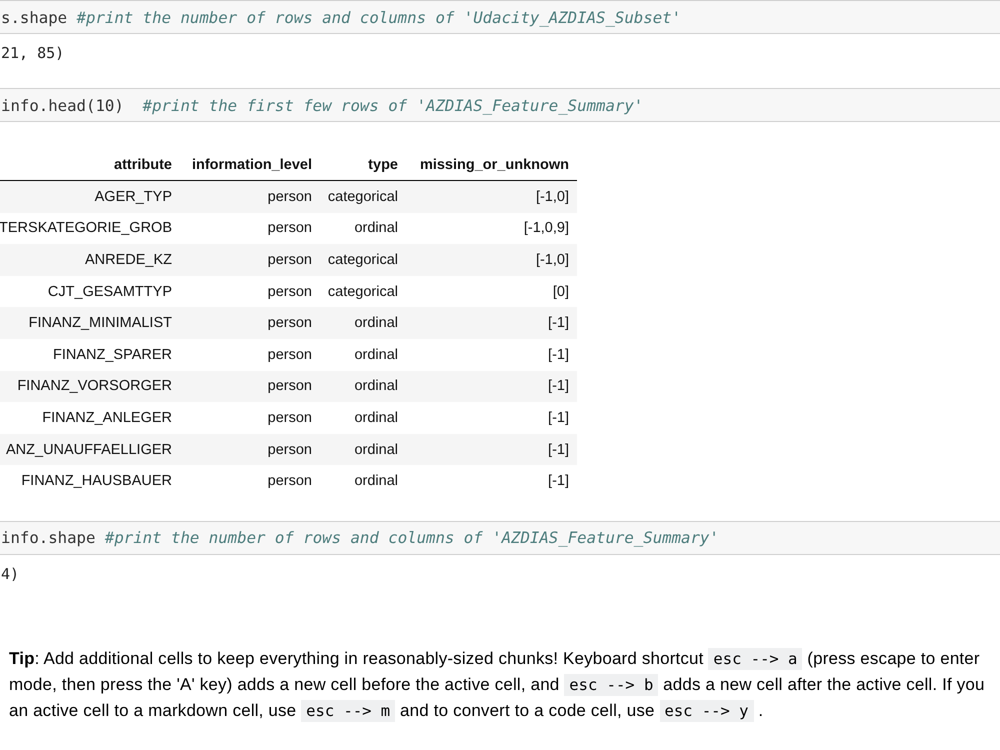 Image resolution: width=1000 pixels, height=750 pixels. Describe the element at coordinates (500, 537) in the screenshot. I see `code-input: info.shape #print the number of rows and columns of 'AZDIAS_Feature_Summary'` at that location.